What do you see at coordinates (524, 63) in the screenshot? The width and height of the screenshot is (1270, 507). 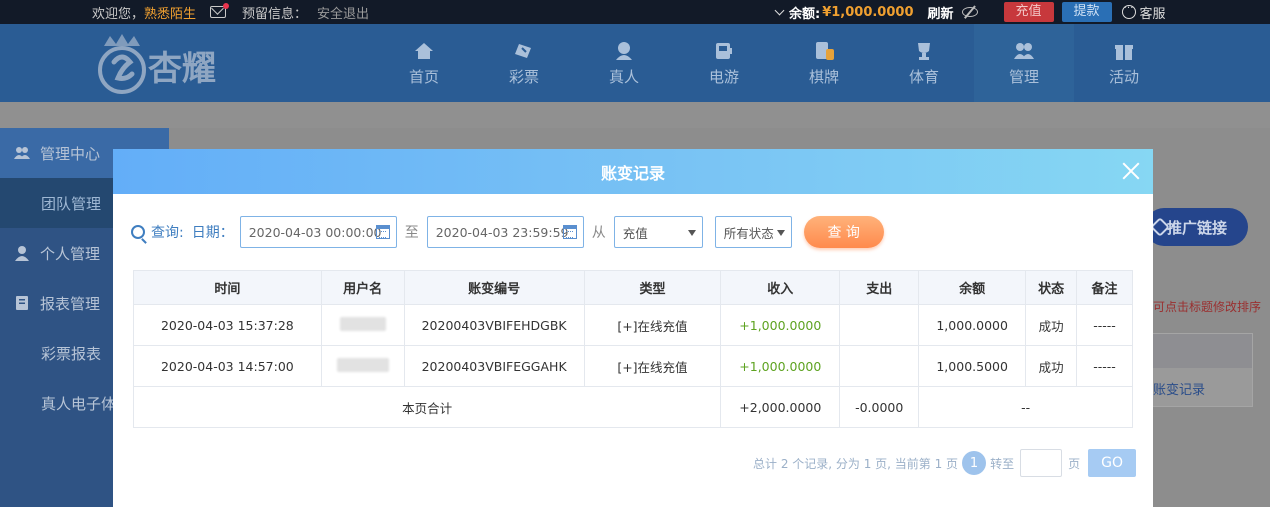 I see `nav-lottery: 彩票` at bounding box center [524, 63].